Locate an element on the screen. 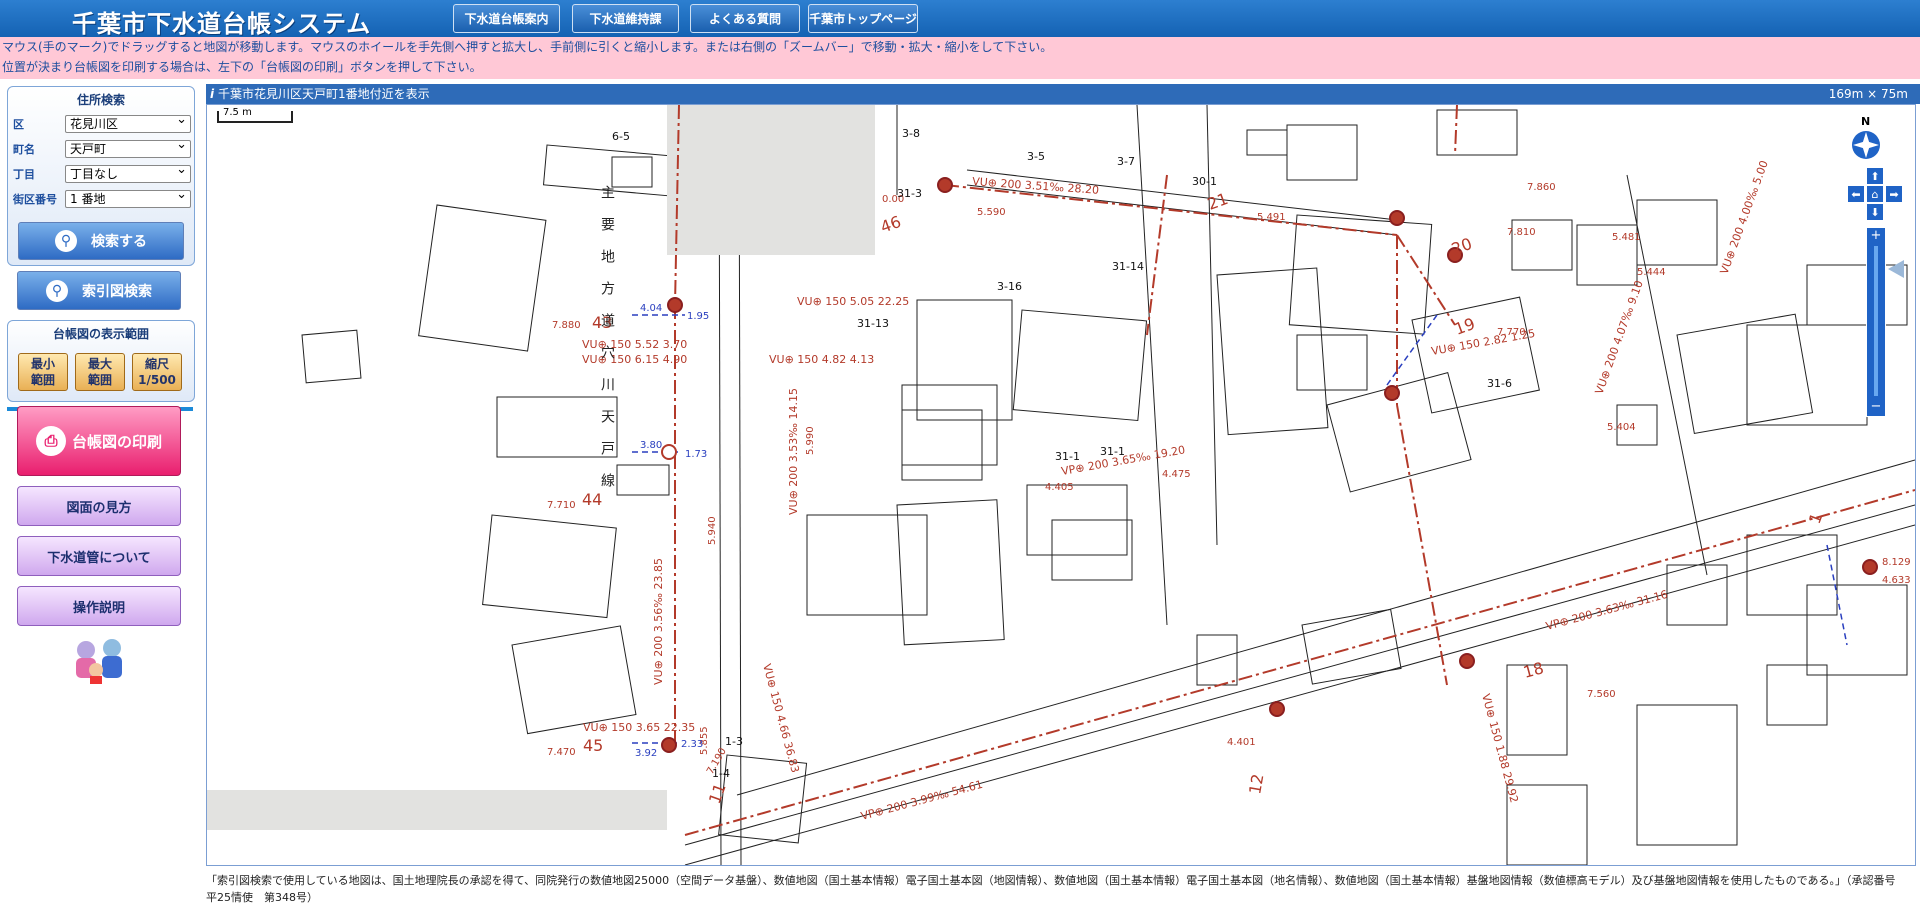  nav-sewer-guide-button: 下水道台帳案内 is located at coordinates (506, 18).